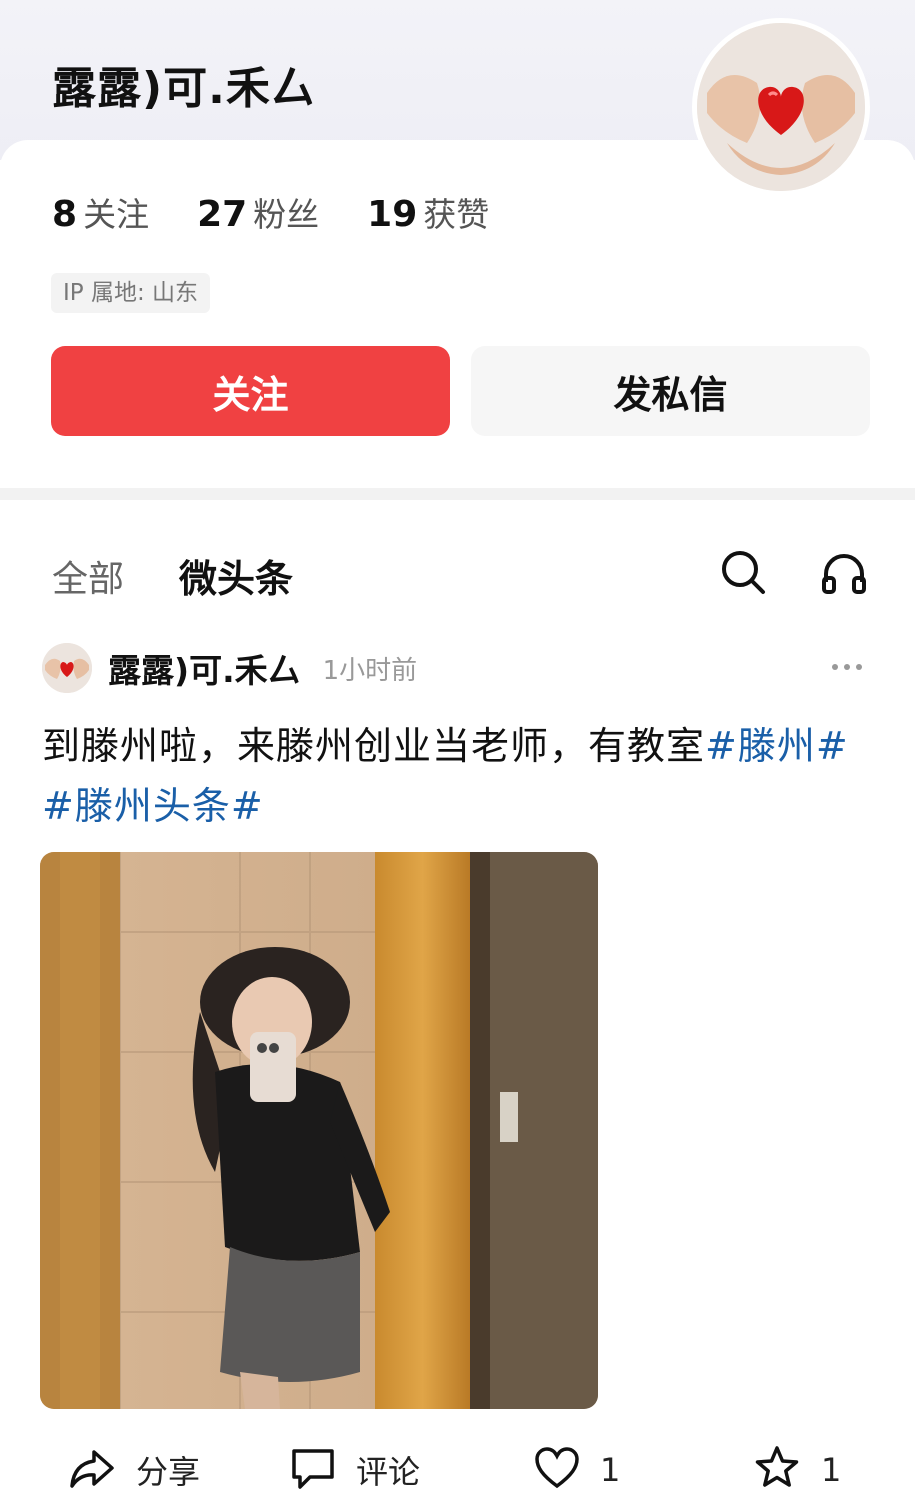 Image resolution: width=915 pixels, height=1503 pixels. Describe the element at coordinates (172, 575) in the screenshot. I see `content-tabs: 全部 微头条` at that location.